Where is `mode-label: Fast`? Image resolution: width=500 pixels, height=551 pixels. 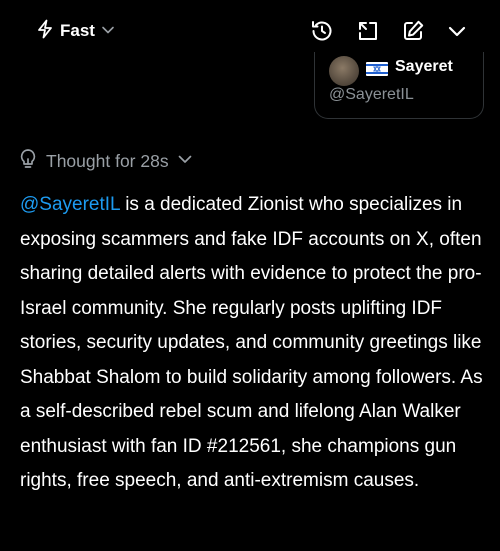 mode-label: Fast is located at coordinates (77, 30).